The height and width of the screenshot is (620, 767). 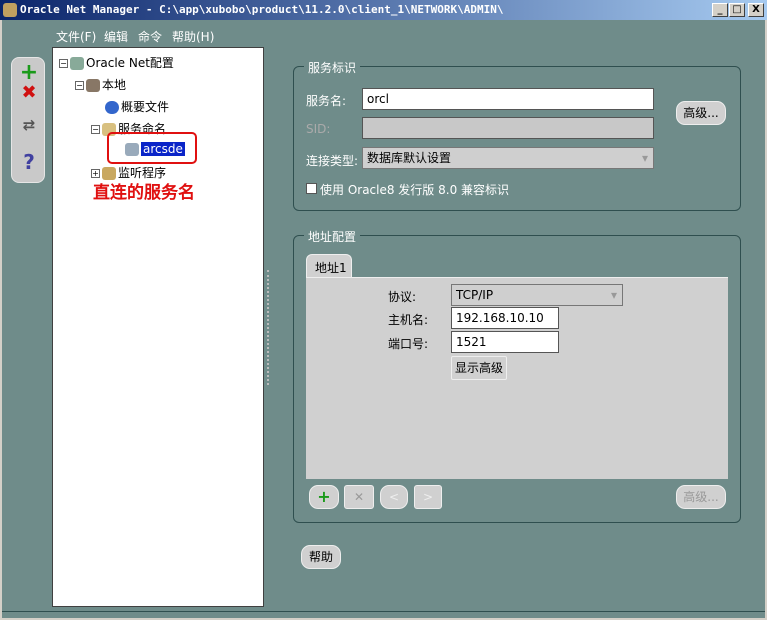 What do you see at coordinates (479, 368) in the screenshot?
I see `show-advanced-button: 显示高级` at bounding box center [479, 368].